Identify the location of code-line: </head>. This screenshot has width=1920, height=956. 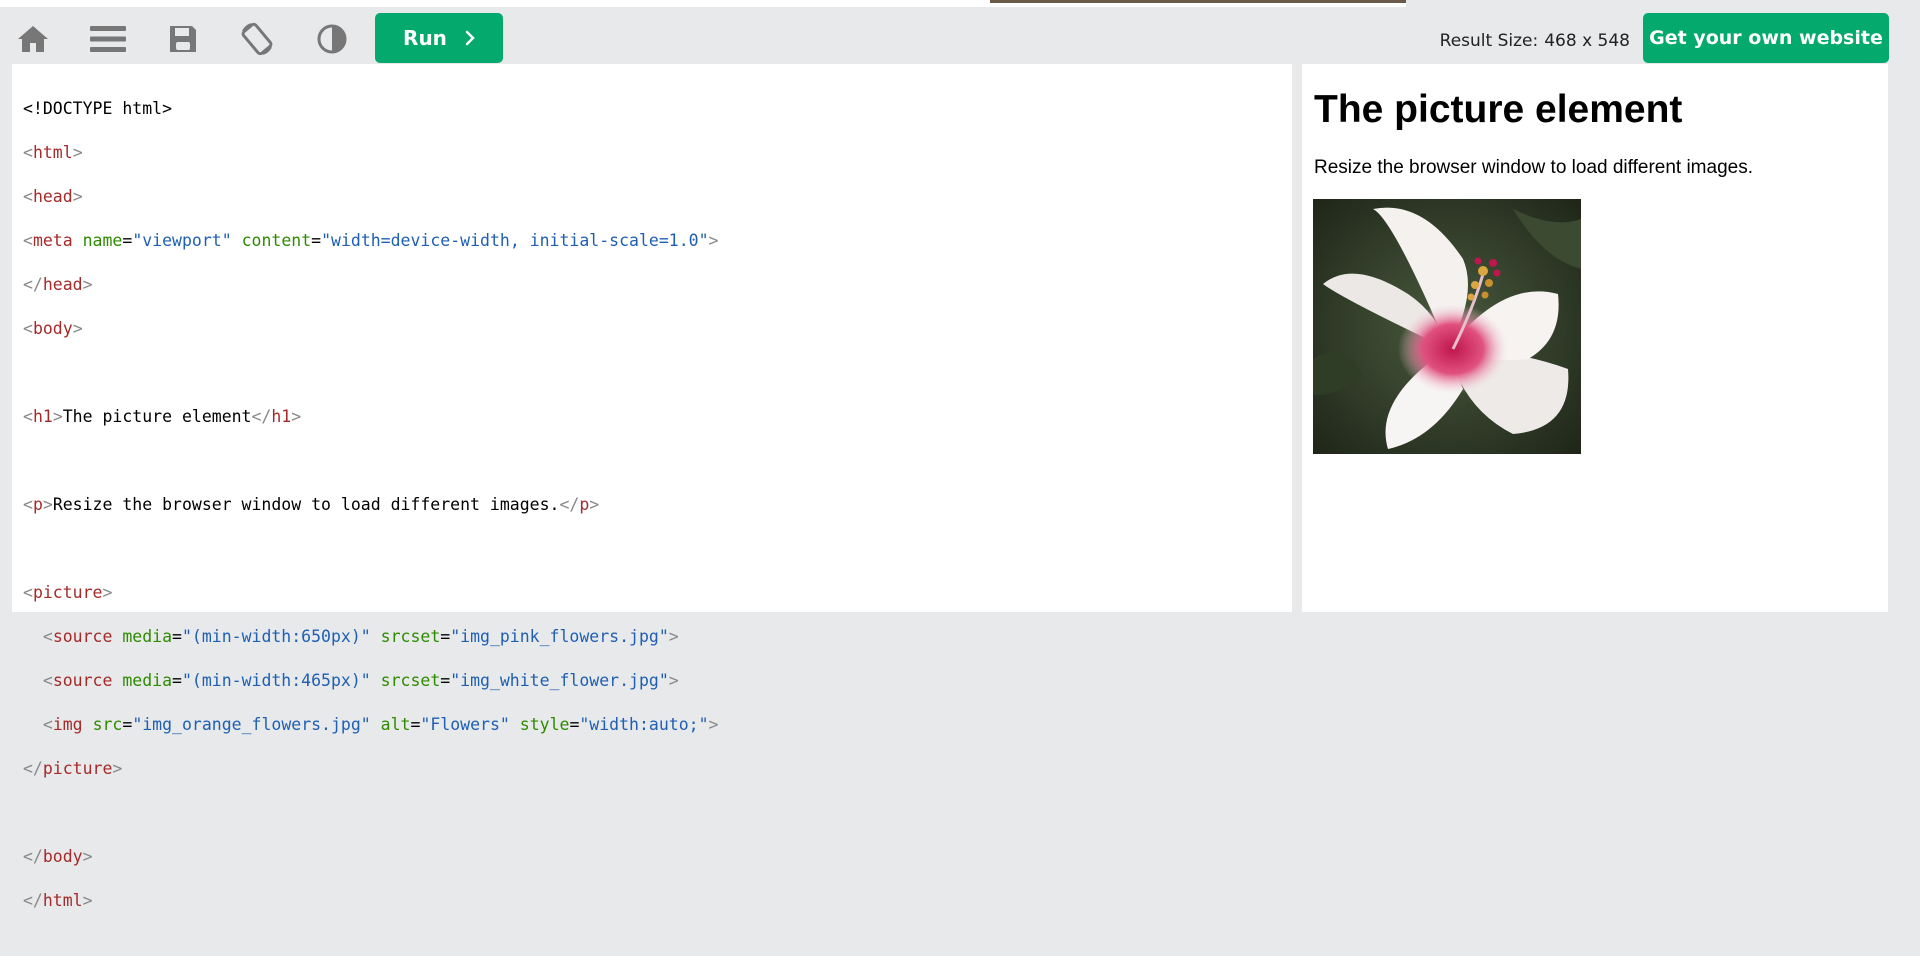
(370, 285).